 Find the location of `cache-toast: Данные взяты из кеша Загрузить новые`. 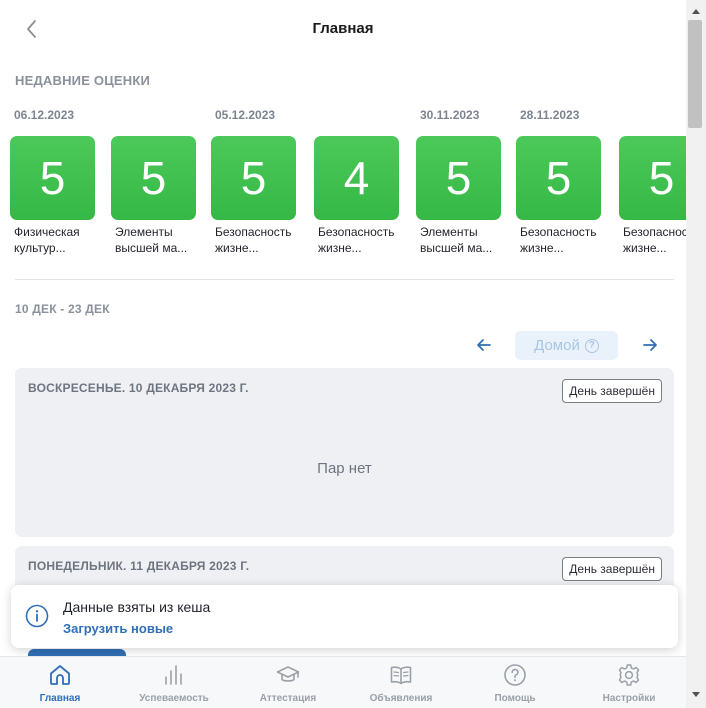

cache-toast: Данные взяты из кеша Загрузить новые is located at coordinates (344, 616).